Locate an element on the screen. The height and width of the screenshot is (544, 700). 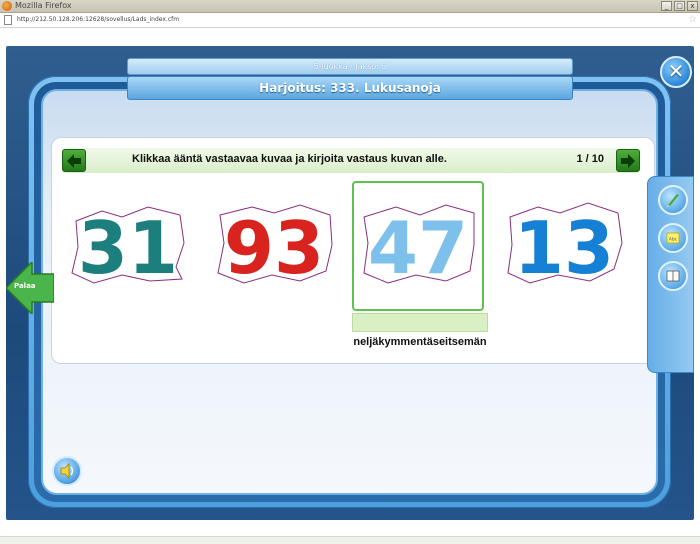
arrow-left-icon is located at coordinates (74, 161).